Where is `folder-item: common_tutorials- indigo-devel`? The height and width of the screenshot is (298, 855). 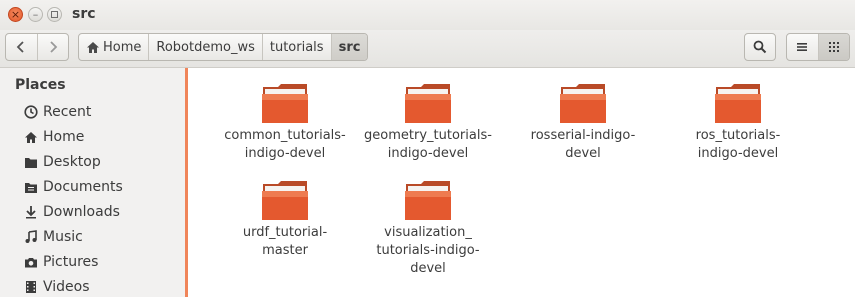 folder-item: common_tutorials- indigo-devel is located at coordinates (285, 122).